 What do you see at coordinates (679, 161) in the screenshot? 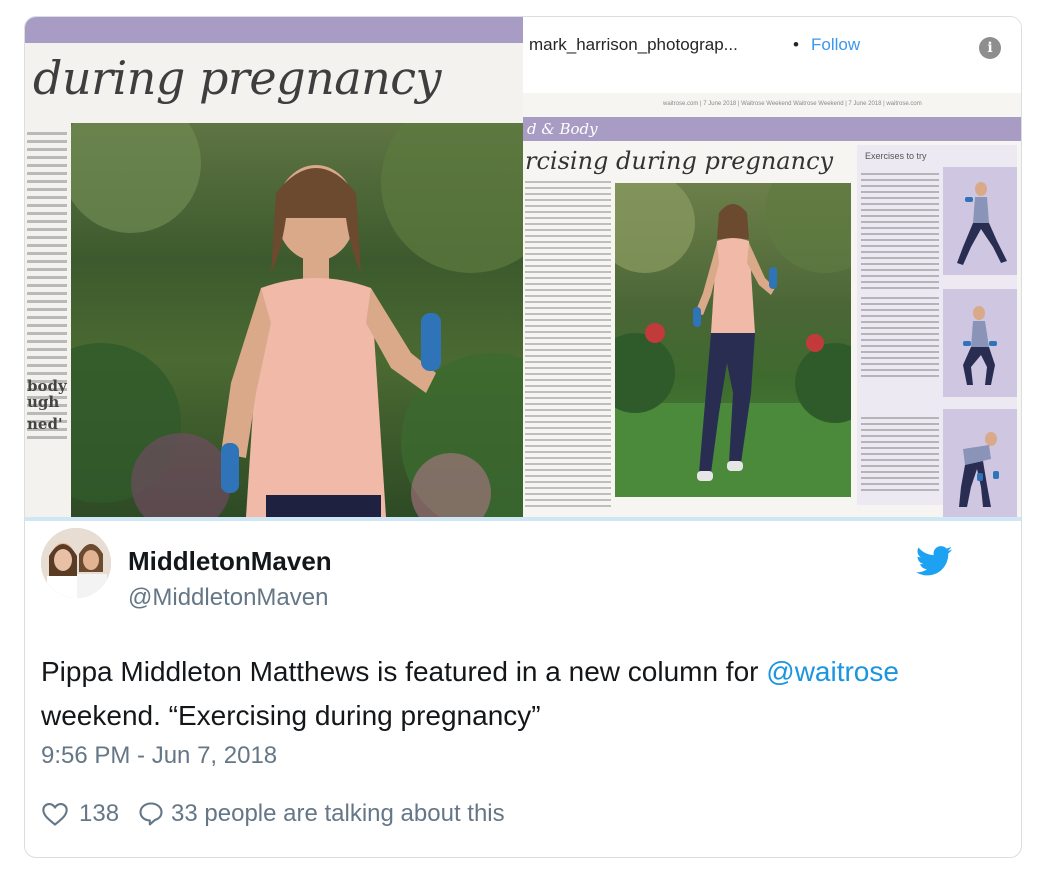
I see `magazine-article-title: rcising during pregnancy` at bounding box center [679, 161].